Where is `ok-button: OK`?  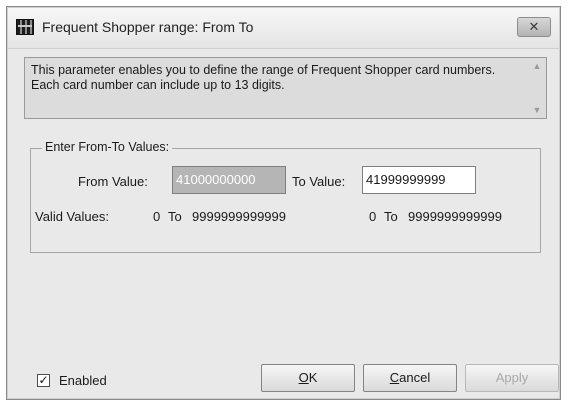
ok-button: OK is located at coordinates (308, 378).